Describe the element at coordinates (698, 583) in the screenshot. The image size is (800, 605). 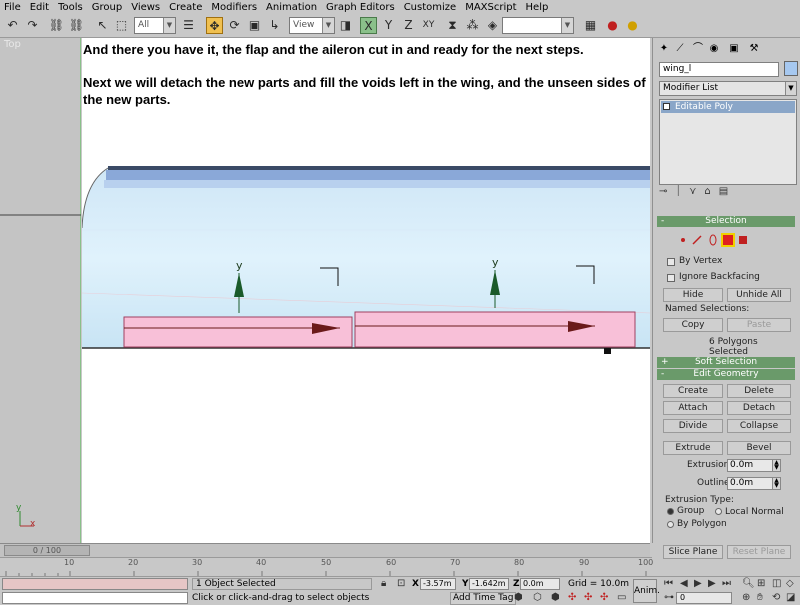
I see `play-icon: ▶` at that location.